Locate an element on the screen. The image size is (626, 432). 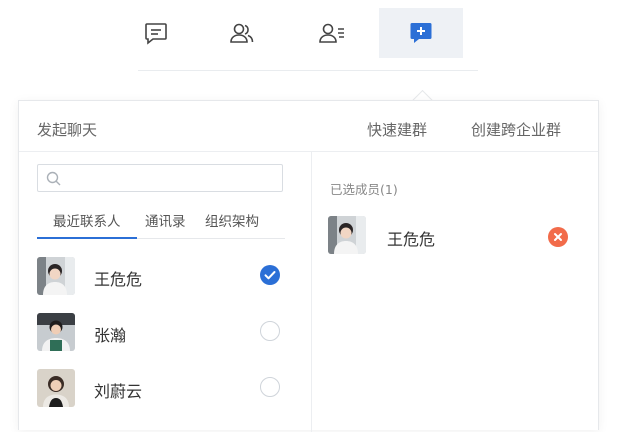
toolbar-divider is located at coordinates (308, 70).